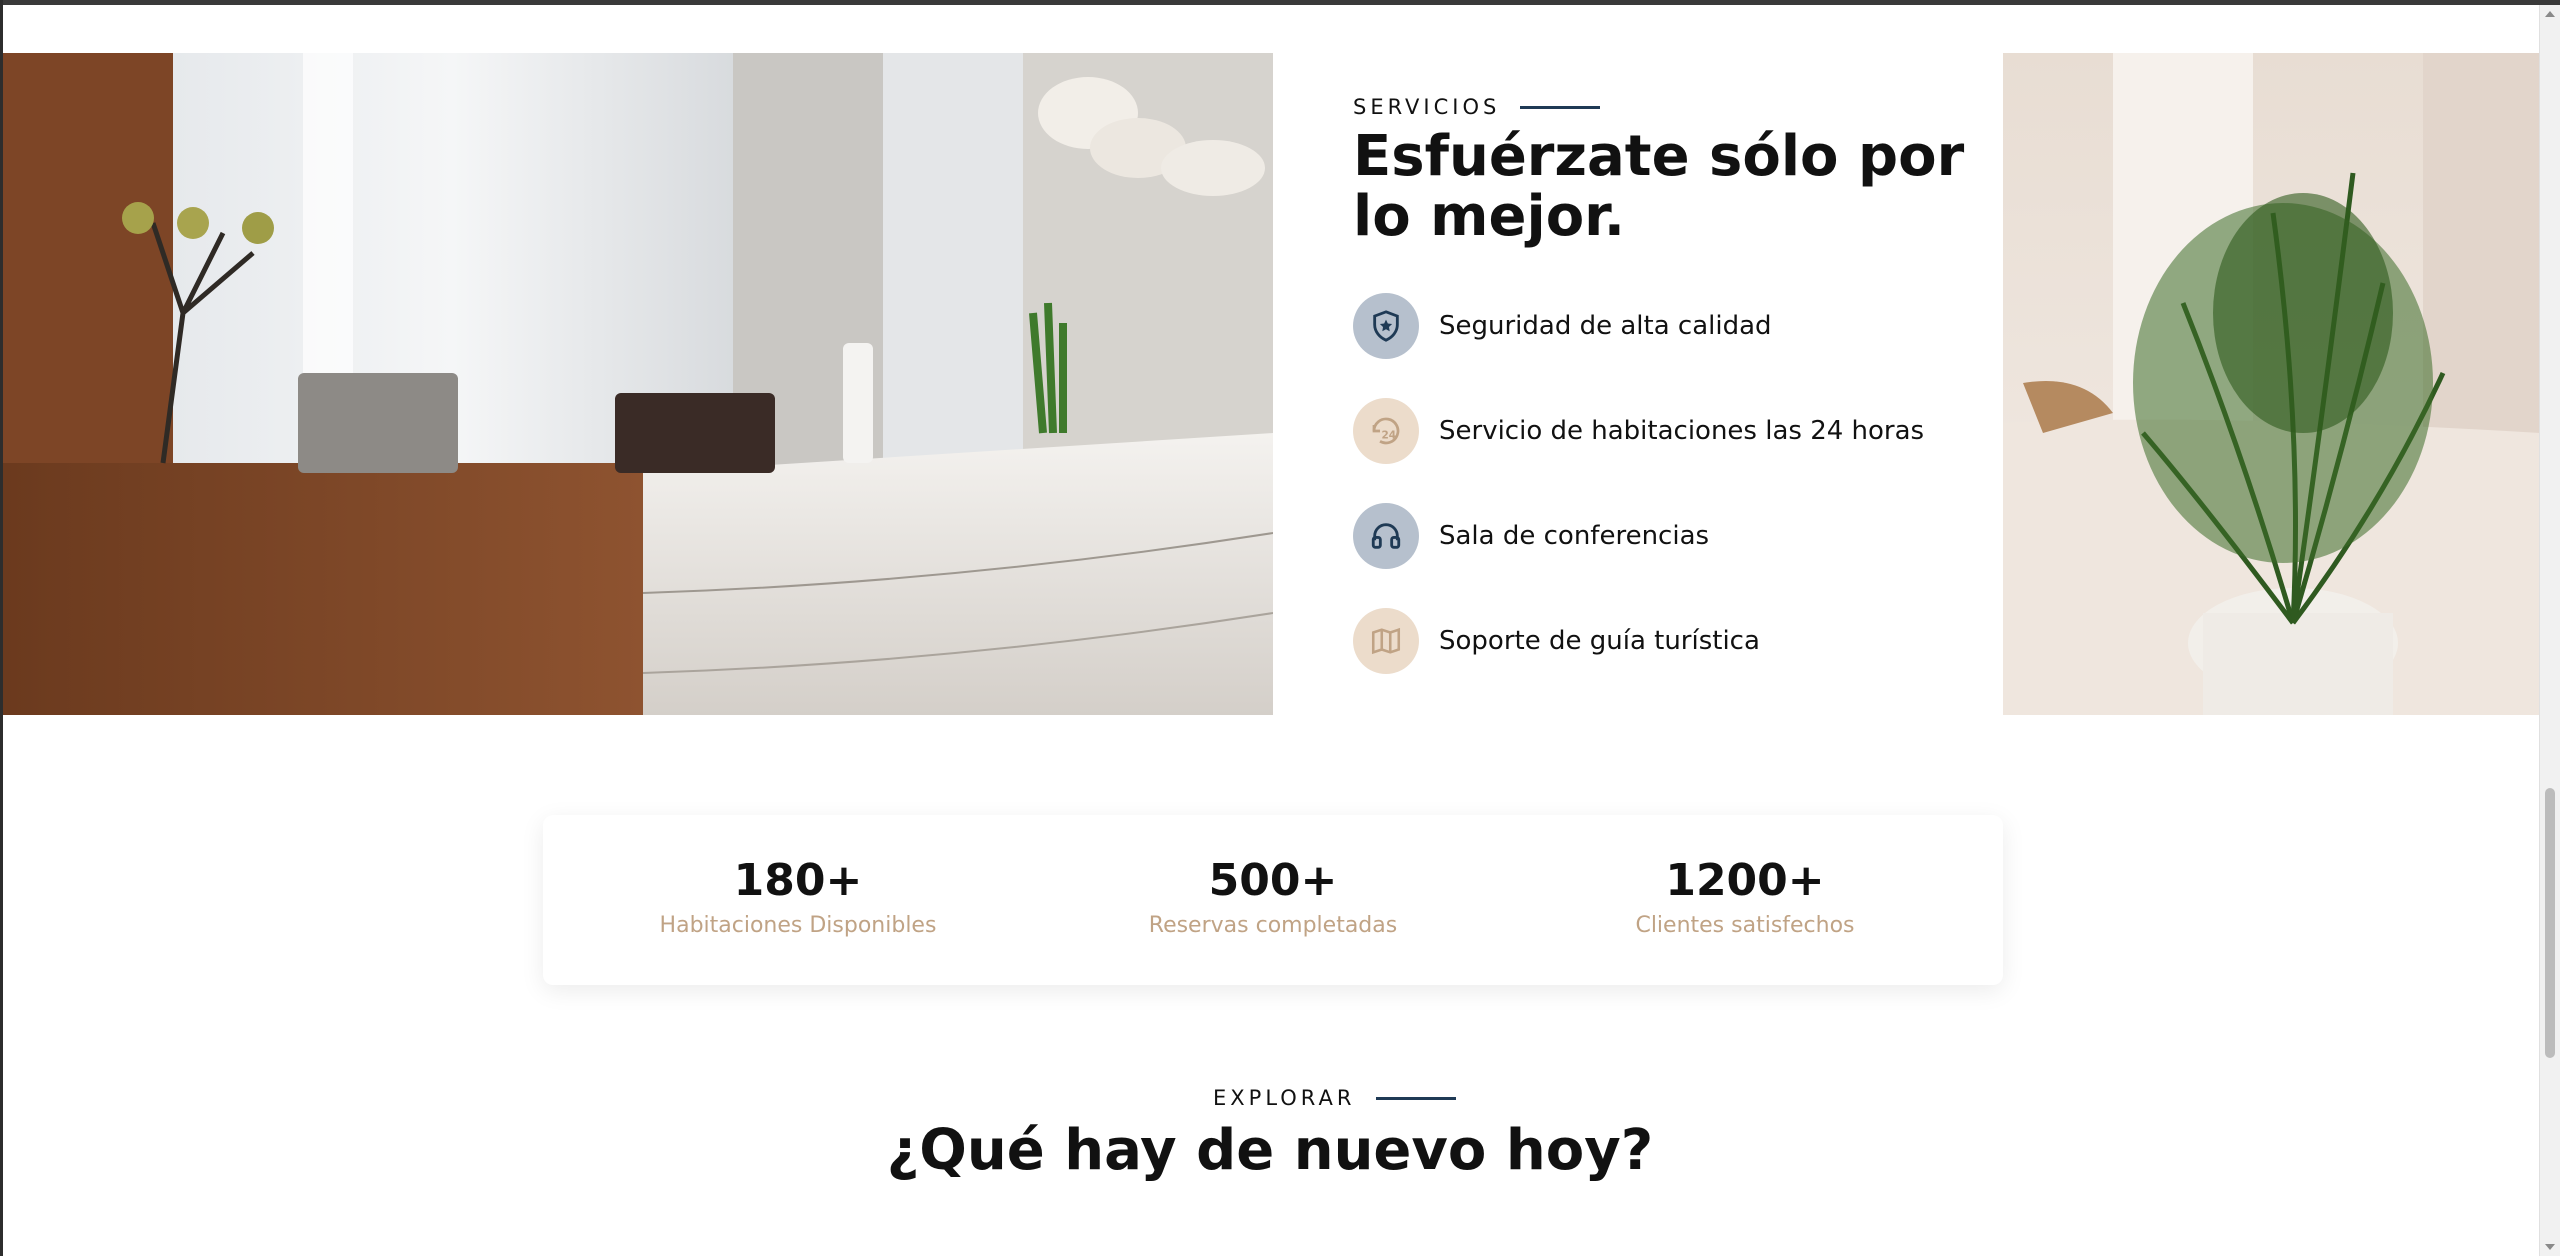 This screenshot has height=1256, width=2560. I want to click on headphones-icon, so click(1386, 536).